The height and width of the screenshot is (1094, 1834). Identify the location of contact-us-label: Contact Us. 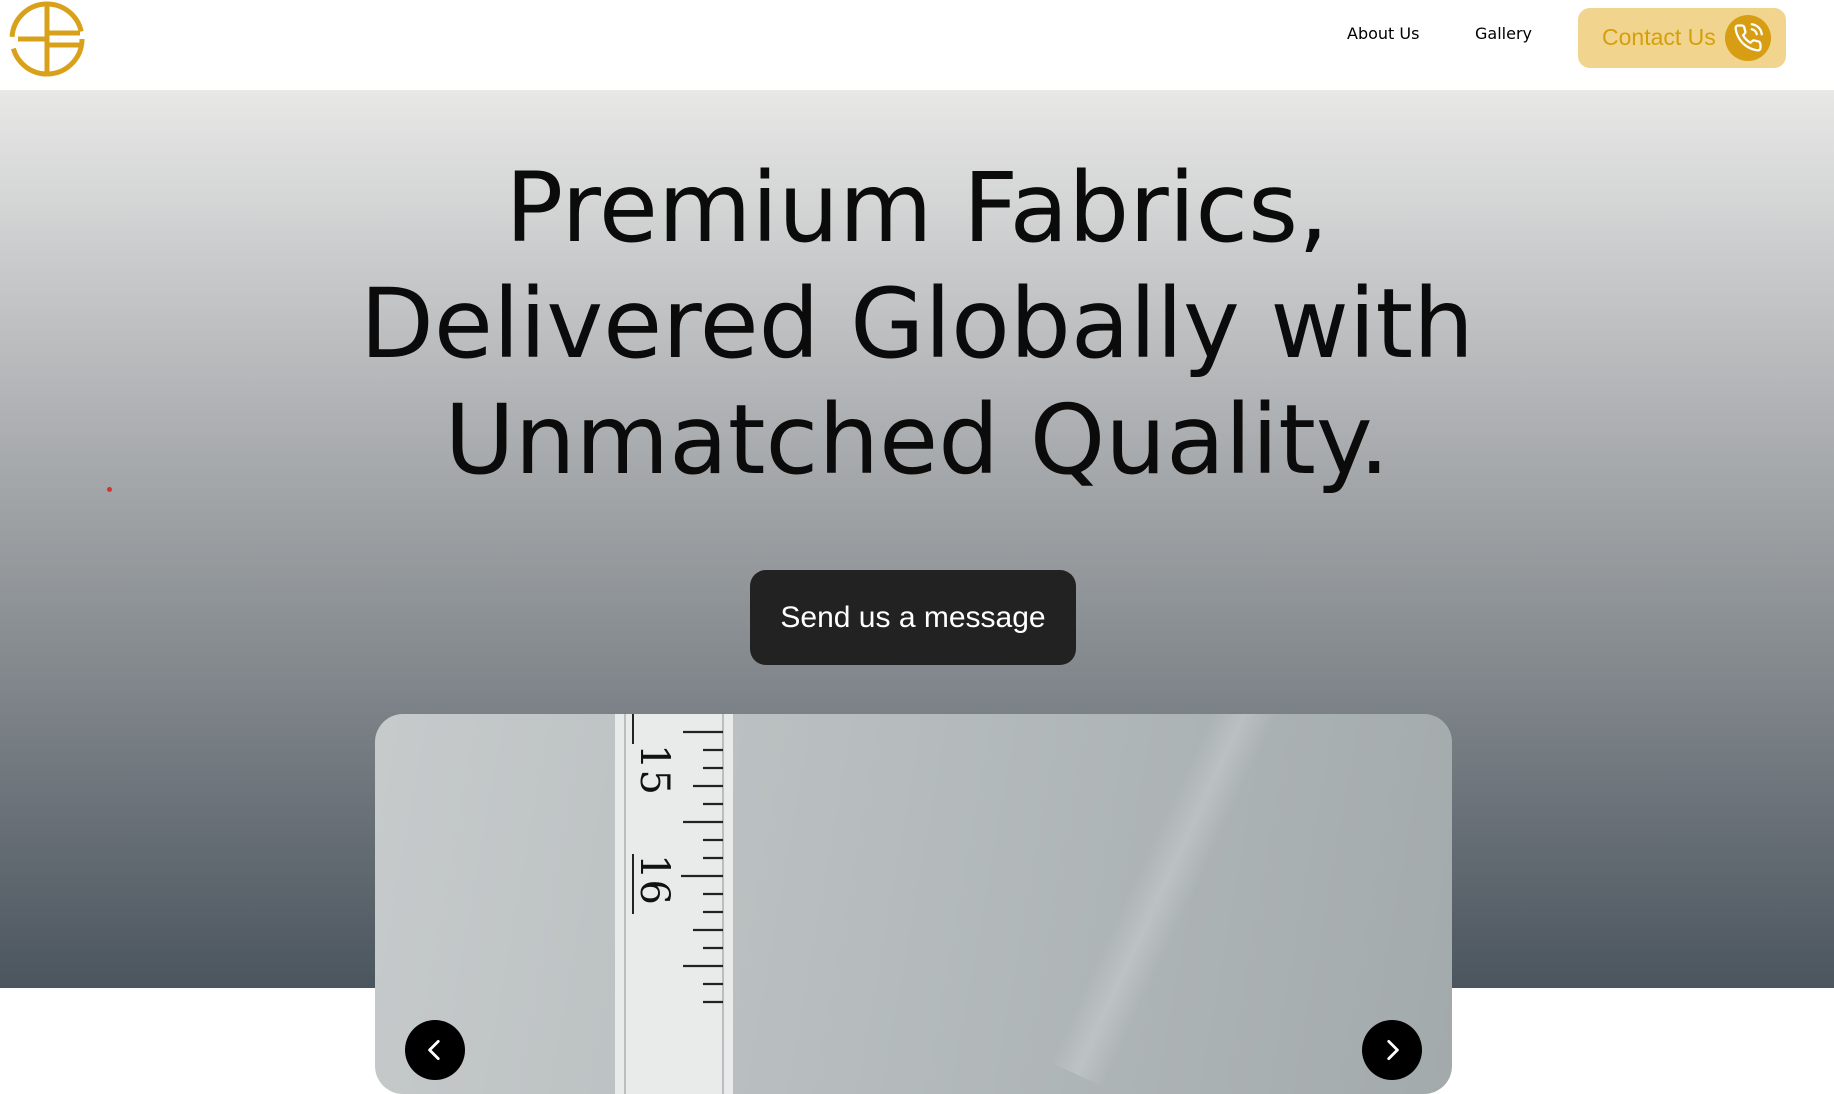
(1659, 37).